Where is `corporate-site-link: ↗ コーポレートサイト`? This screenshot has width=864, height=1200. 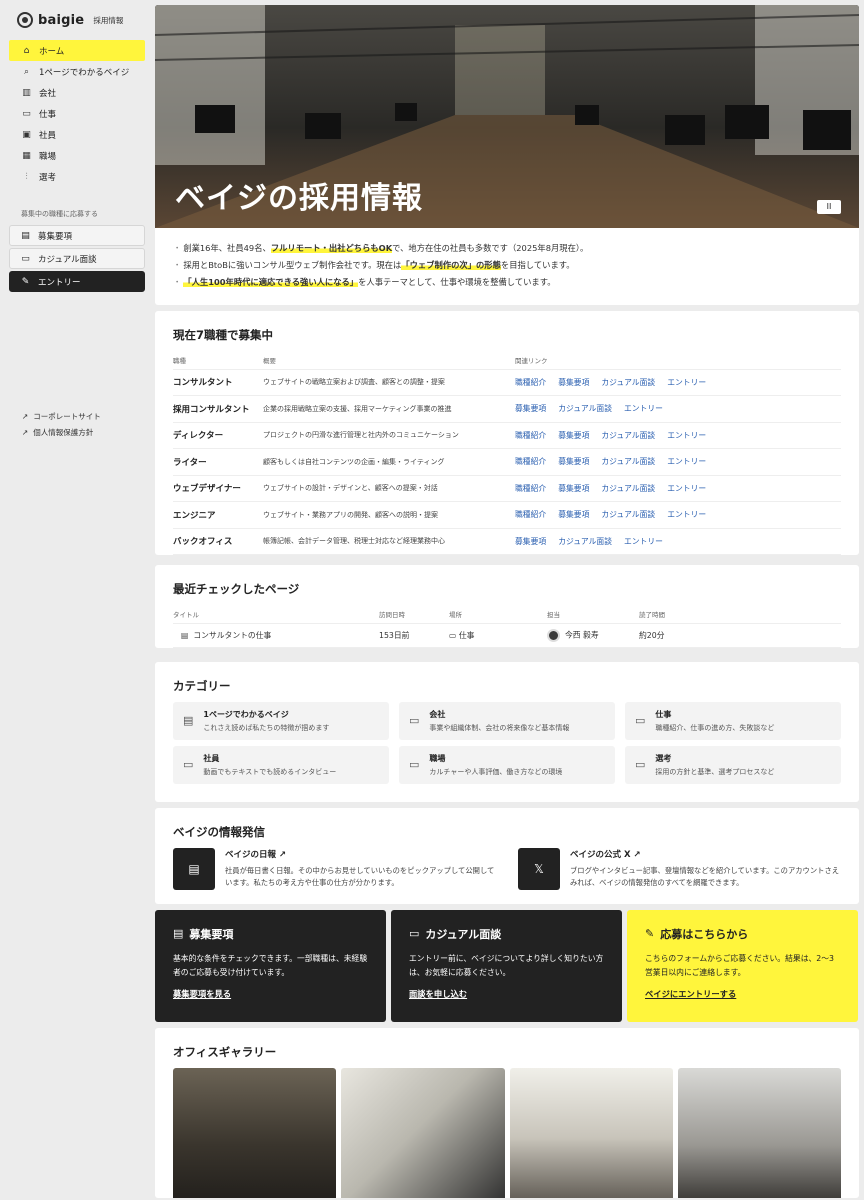
corporate-site-link: ↗ コーポレートサイト is located at coordinates (61, 416).